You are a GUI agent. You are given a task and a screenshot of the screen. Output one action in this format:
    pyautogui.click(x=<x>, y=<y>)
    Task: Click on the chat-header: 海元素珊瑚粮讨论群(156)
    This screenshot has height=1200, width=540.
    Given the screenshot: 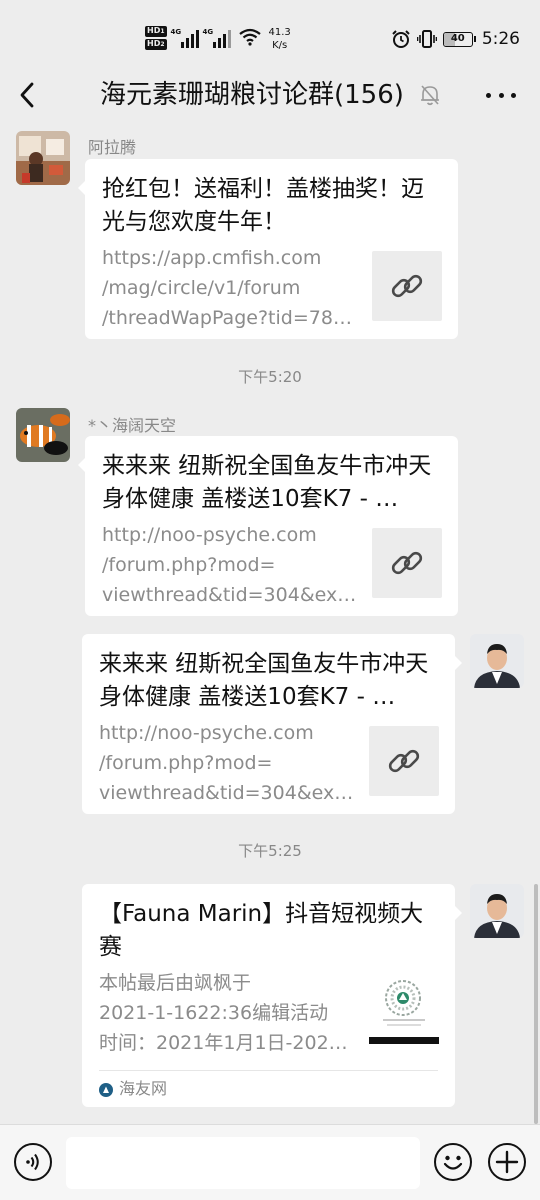 What is the action you would take?
    pyautogui.click(x=270, y=95)
    